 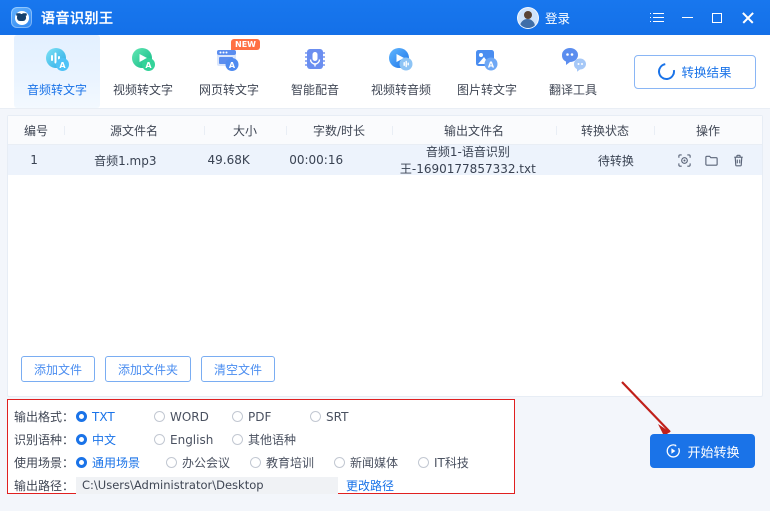 What do you see at coordinates (385, 508) in the screenshot?
I see `window-bottom-strip` at bounding box center [385, 508].